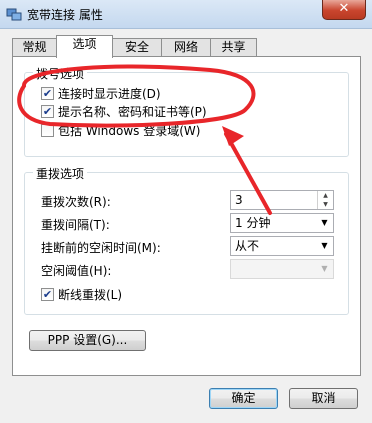  Describe the element at coordinates (60, 73) in the screenshot. I see `dial-options-label: 拨号选项` at that location.